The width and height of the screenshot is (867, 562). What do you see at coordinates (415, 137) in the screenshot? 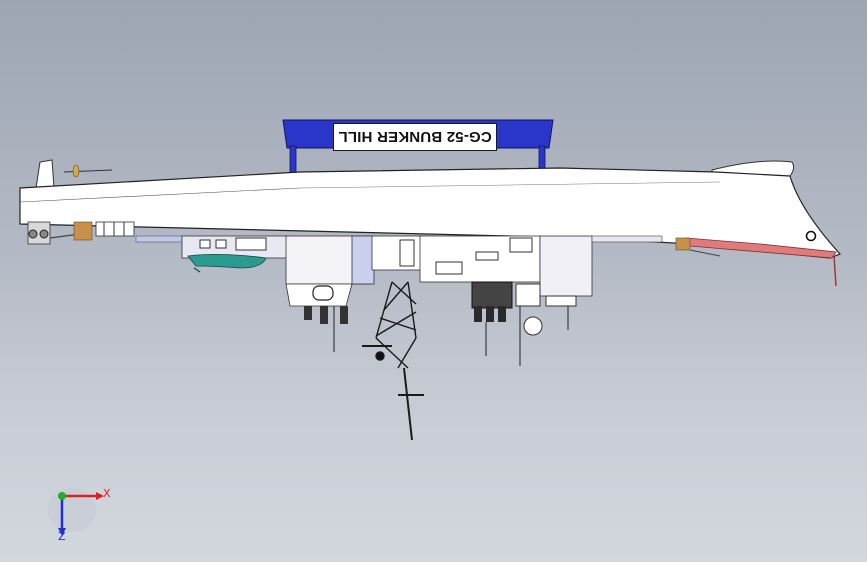
I see `hull-name-board: CG-52 BUNKER HILL` at bounding box center [415, 137].